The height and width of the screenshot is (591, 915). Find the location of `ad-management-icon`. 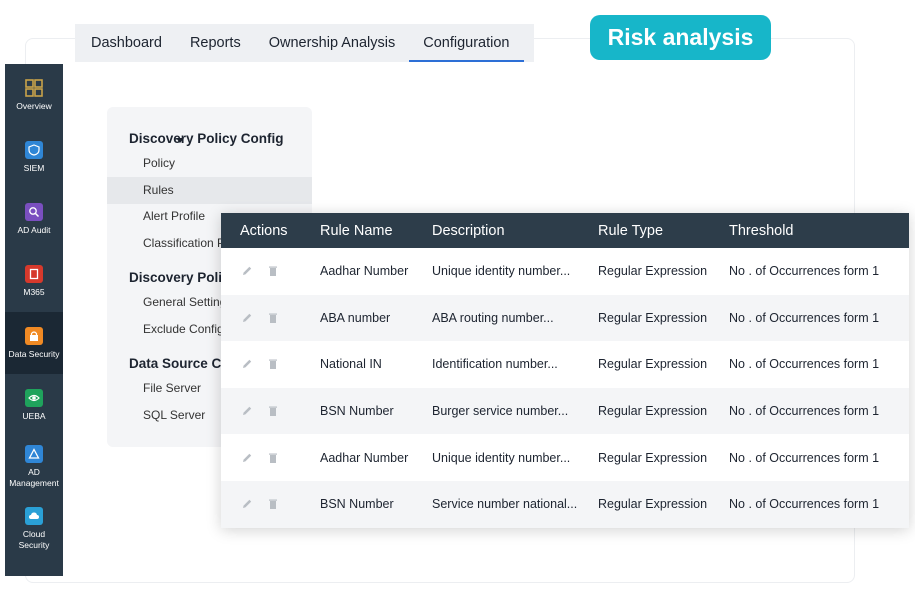

ad-management-icon is located at coordinates (34, 454).